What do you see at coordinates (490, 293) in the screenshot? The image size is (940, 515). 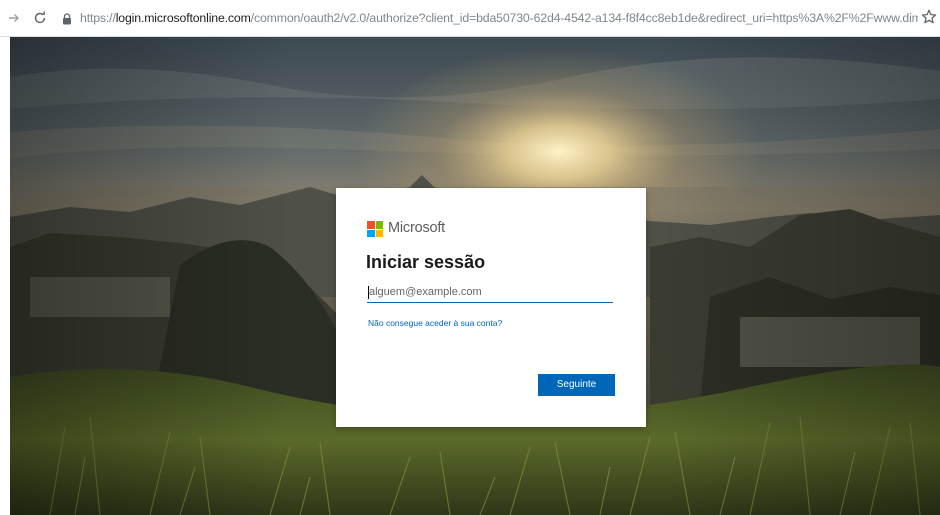 I see `email-input` at bounding box center [490, 293].